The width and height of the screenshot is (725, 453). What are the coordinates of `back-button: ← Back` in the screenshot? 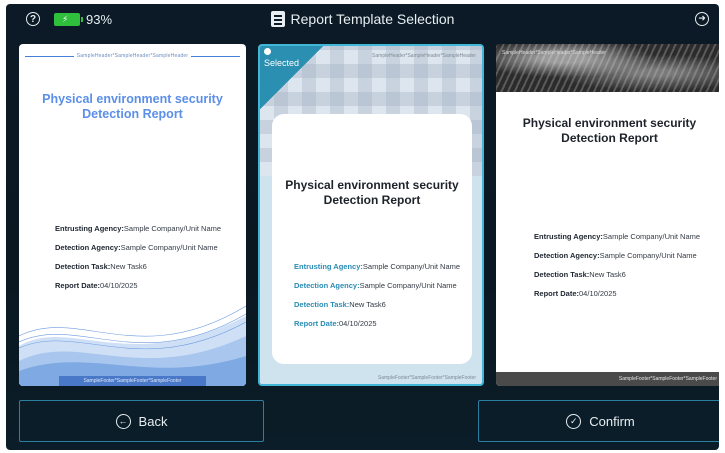 It's located at (141, 421).